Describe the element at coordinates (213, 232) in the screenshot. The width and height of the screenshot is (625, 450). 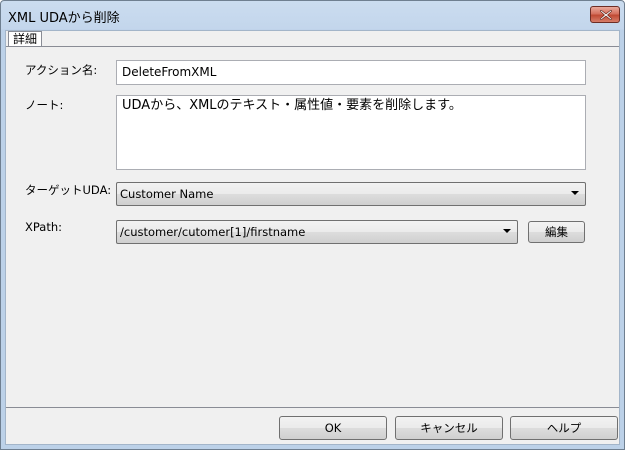
I see `xpath-value: /customer/cutomer[1]/firstname` at that location.